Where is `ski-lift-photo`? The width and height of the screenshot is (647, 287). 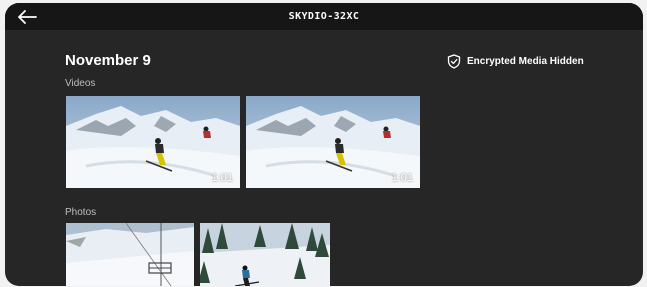 ski-lift-photo is located at coordinates (130, 254).